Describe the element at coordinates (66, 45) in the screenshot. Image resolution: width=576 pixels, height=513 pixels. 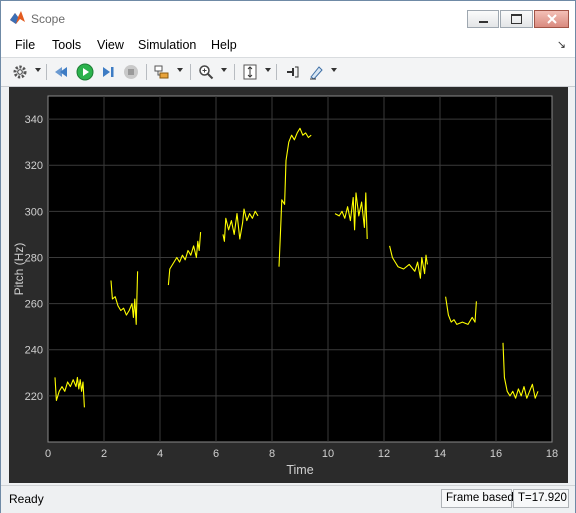
I see `menu-tools: Tools` at that location.